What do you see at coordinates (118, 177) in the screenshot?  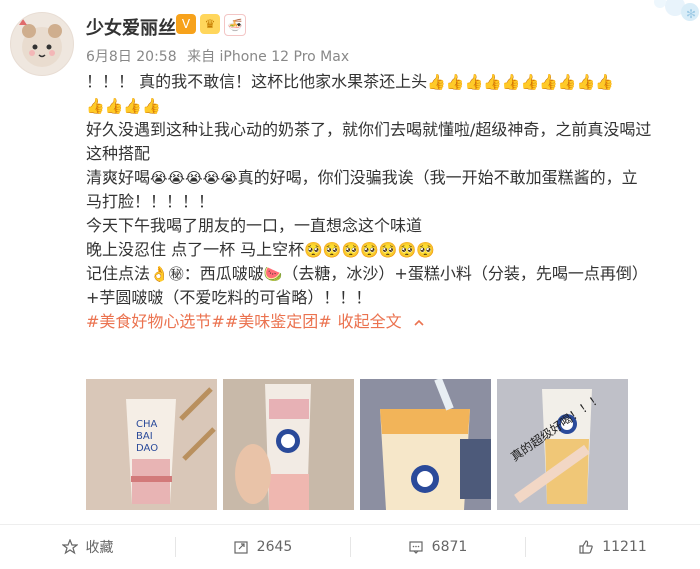 I see `text-line-5: 清爽好喝` at bounding box center [118, 177].